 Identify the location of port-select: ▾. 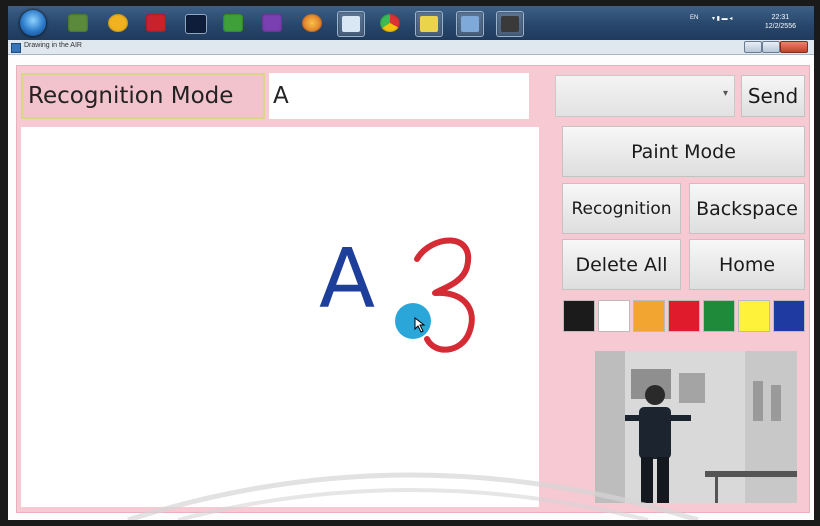
(645, 96).